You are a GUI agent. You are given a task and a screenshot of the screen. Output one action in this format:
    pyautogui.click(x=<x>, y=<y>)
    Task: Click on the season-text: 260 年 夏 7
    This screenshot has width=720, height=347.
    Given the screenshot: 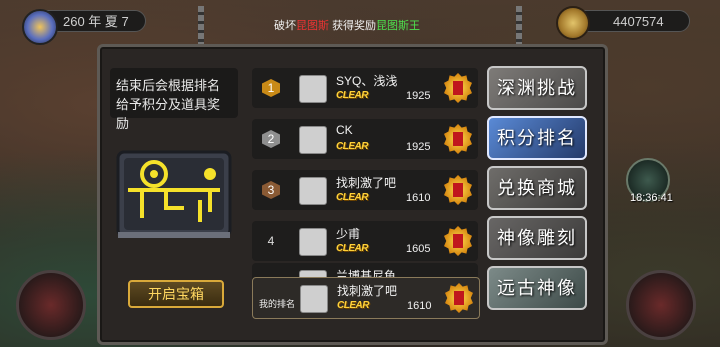 What is the action you would take?
    pyautogui.click(x=96, y=21)
    